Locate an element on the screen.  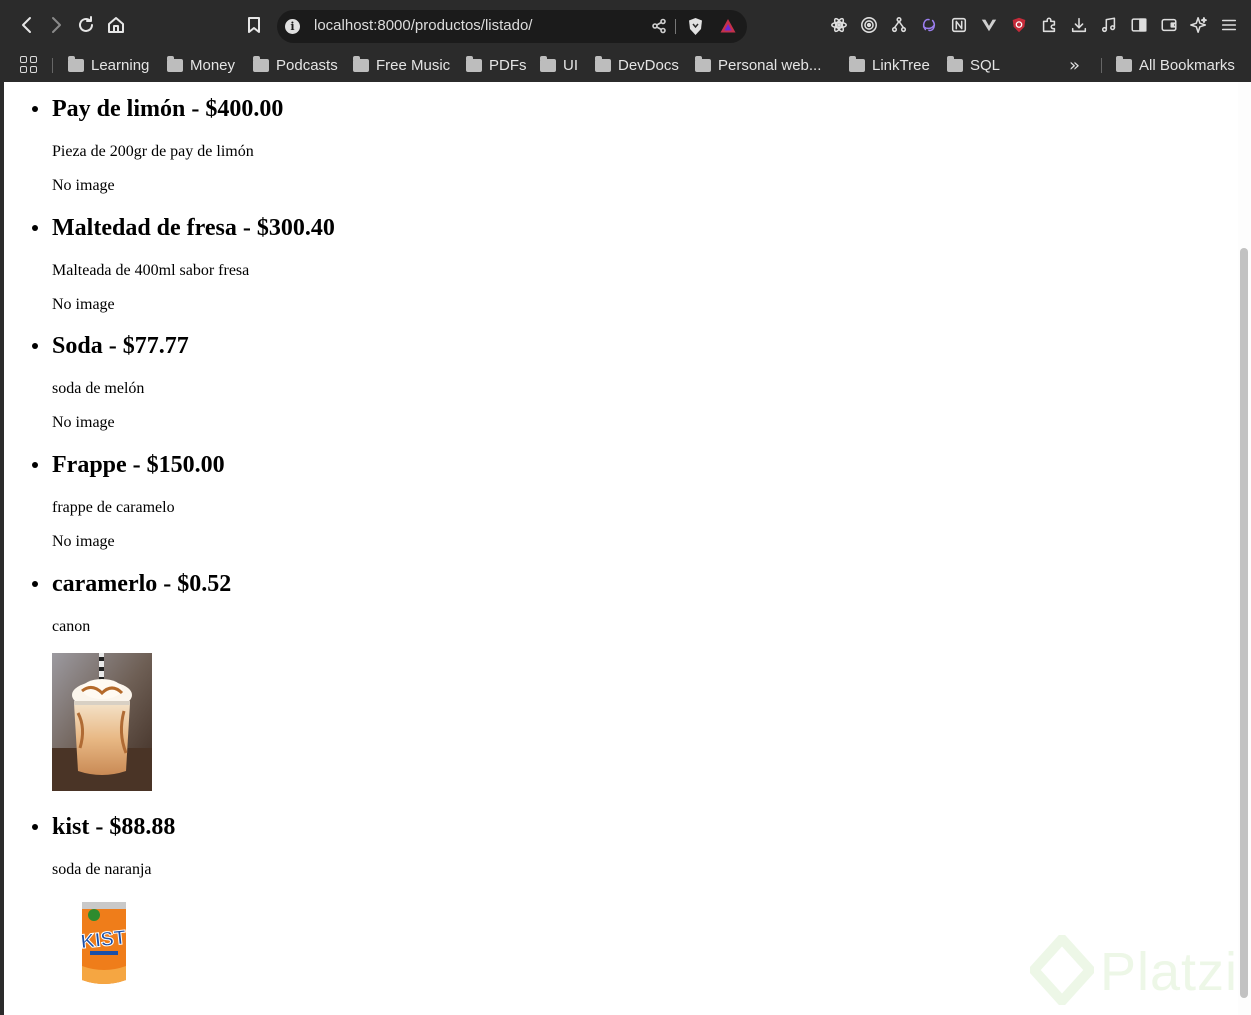
bookmark-pdfs: PDFs is located at coordinates (496, 65).